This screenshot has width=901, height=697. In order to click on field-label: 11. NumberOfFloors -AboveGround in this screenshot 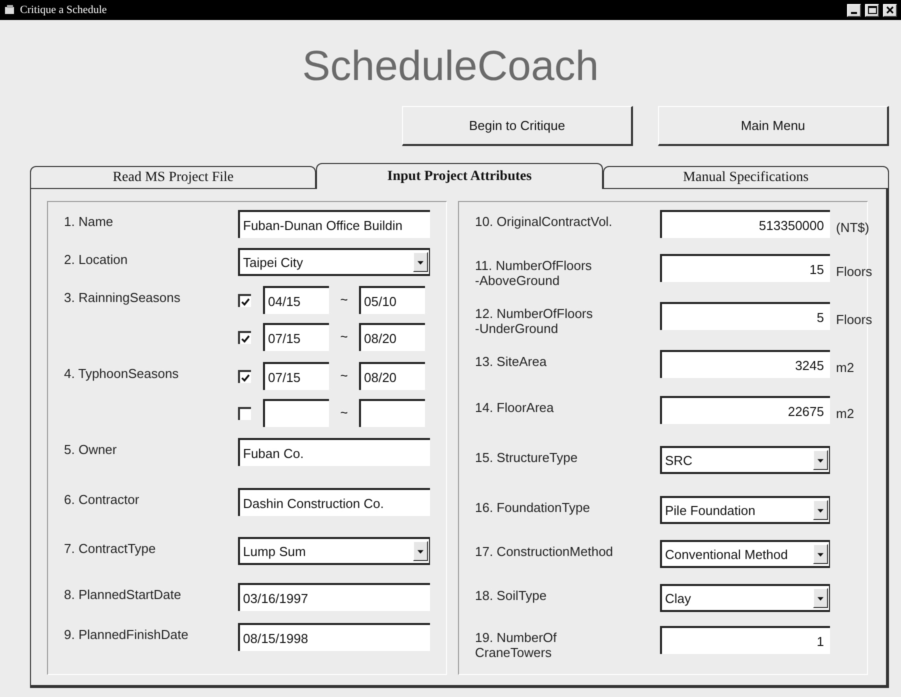, I will do `click(534, 272)`.